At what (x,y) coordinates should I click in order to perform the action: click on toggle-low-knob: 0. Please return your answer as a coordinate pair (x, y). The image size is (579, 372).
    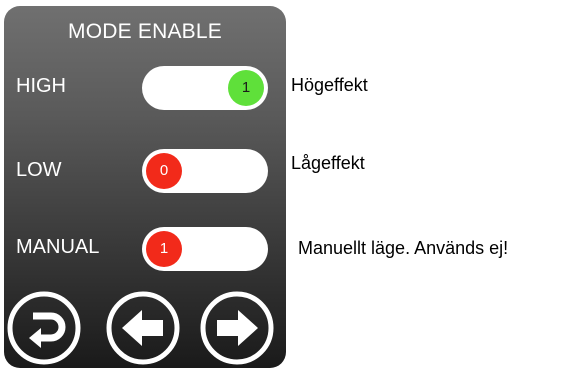
    Looking at the image, I should click on (164, 171).